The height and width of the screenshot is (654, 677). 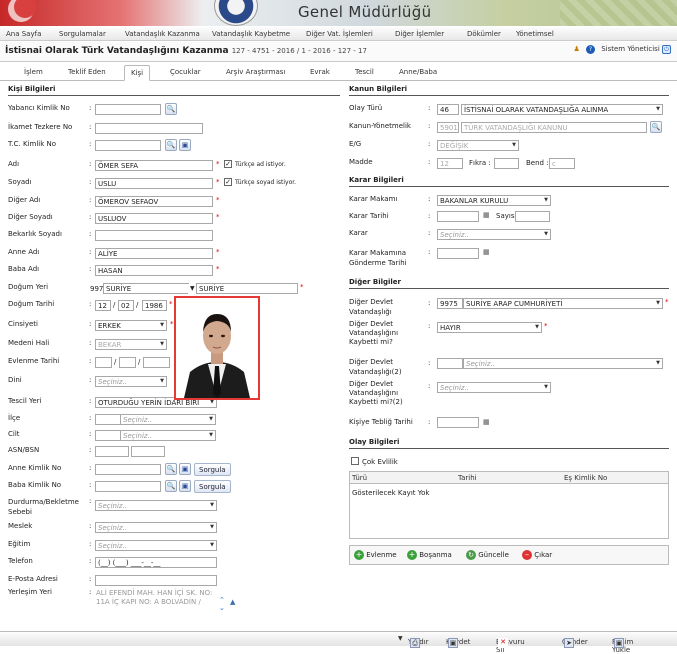 I want to click on menu-vat-kaybetme: Vatandaşlık Kaybetme, so click(x=251, y=34).